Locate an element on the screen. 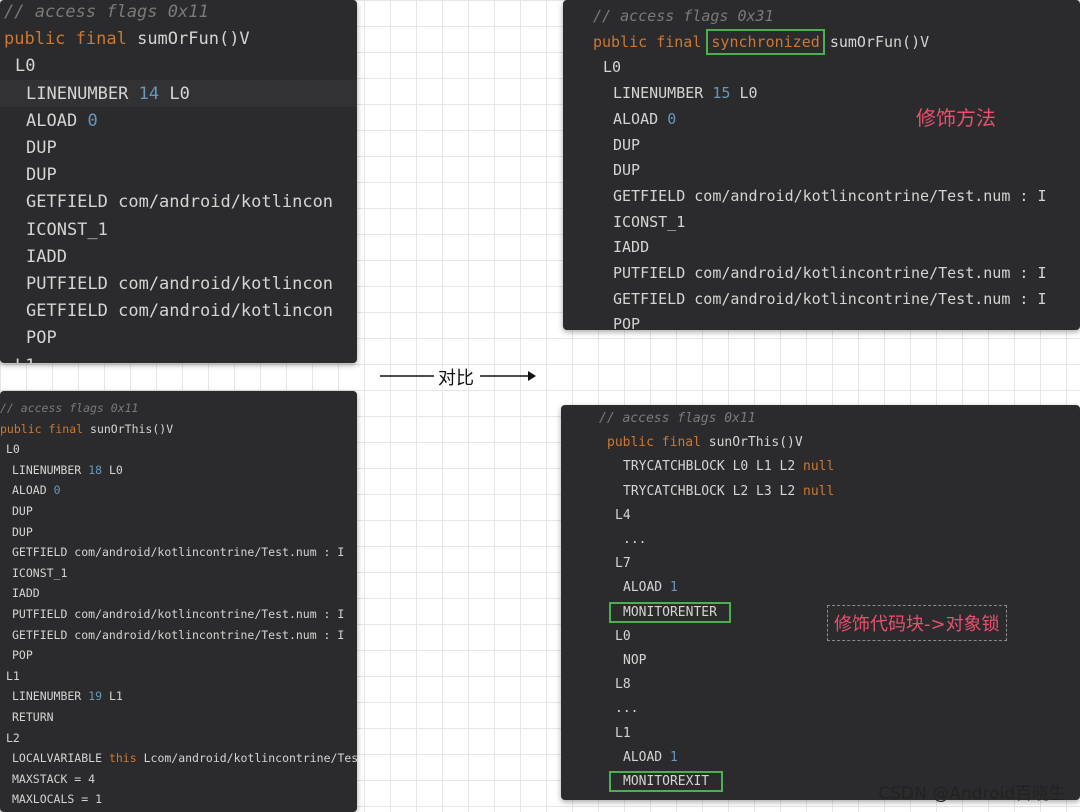  instruction-text: MONITORENTER is located at coordinates (670, 612).